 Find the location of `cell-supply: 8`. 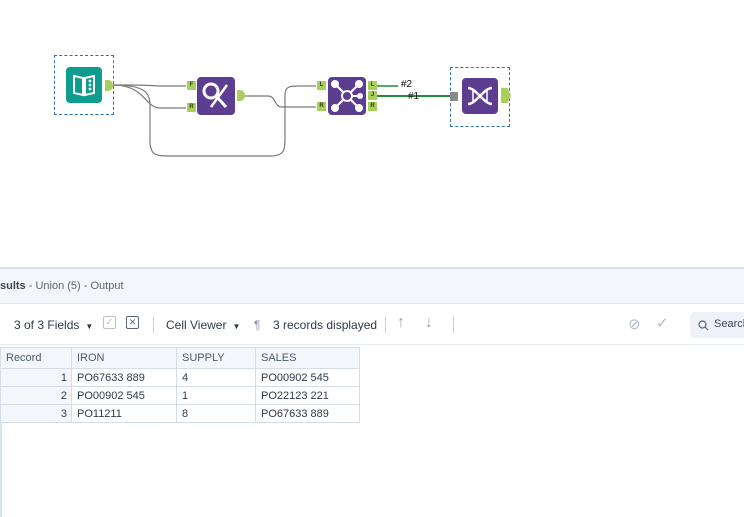

cell-supply: 8 is located at coordinates (216, 413).